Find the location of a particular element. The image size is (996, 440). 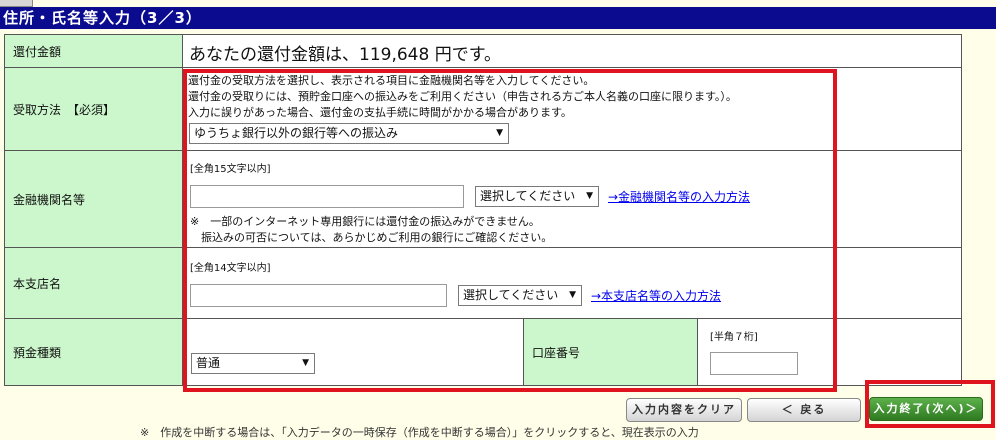

deposit-type-label: 預金種類 is located at coordinates (93, 352).